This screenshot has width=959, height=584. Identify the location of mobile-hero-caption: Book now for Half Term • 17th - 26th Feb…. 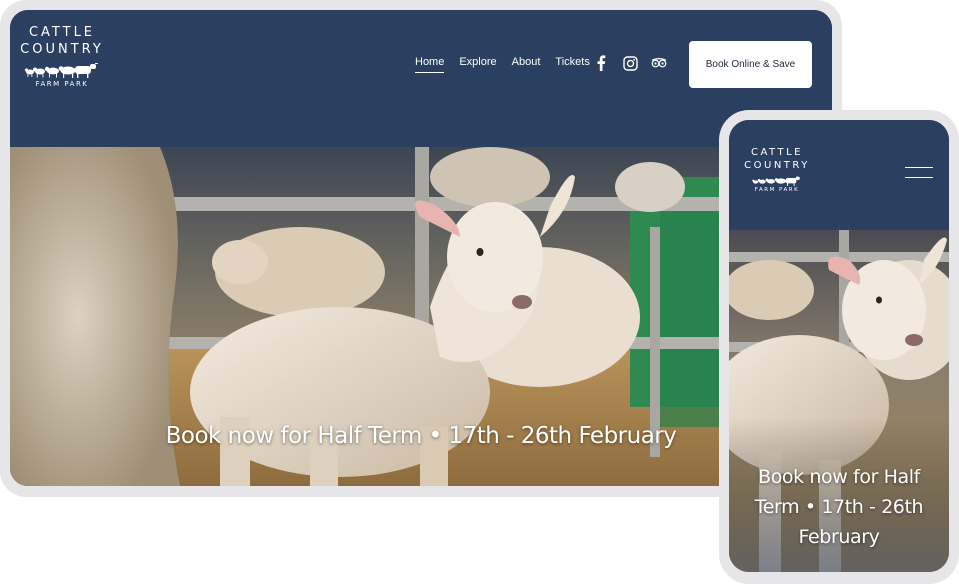
(839, 507).